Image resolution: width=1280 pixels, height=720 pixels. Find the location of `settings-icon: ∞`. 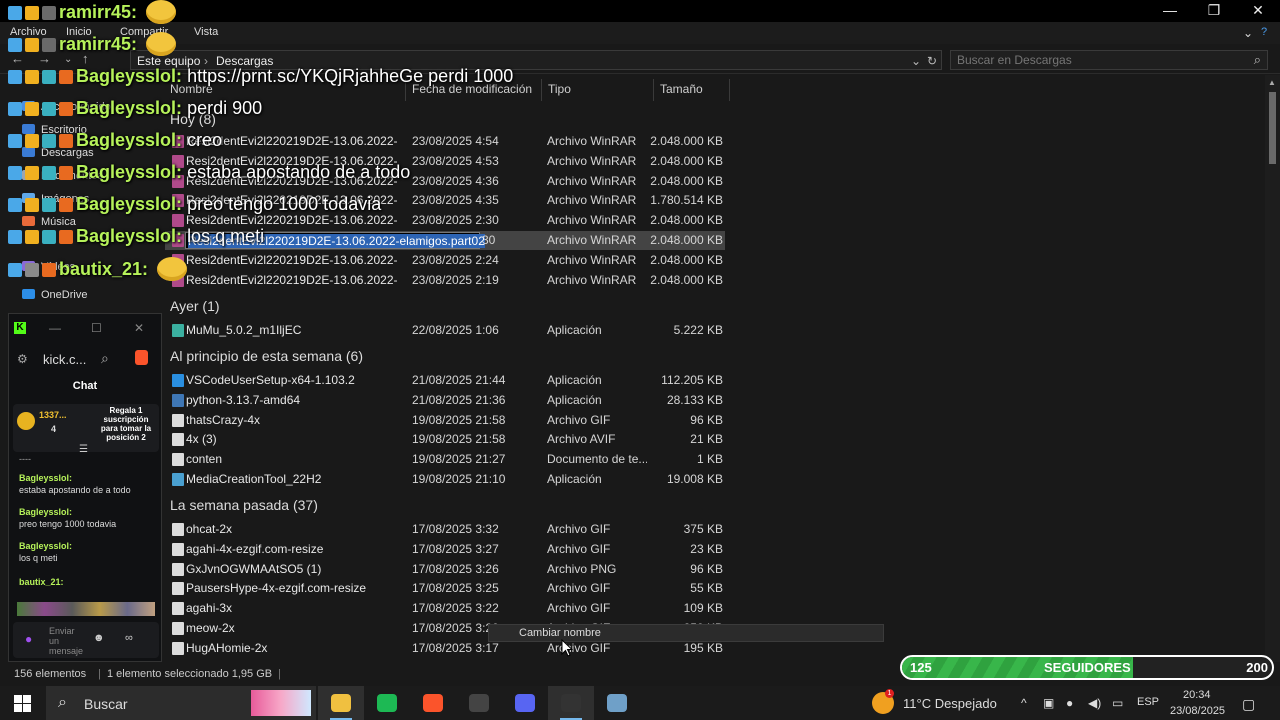

settings-icon: ∞ is located at coordinates (129, 638).